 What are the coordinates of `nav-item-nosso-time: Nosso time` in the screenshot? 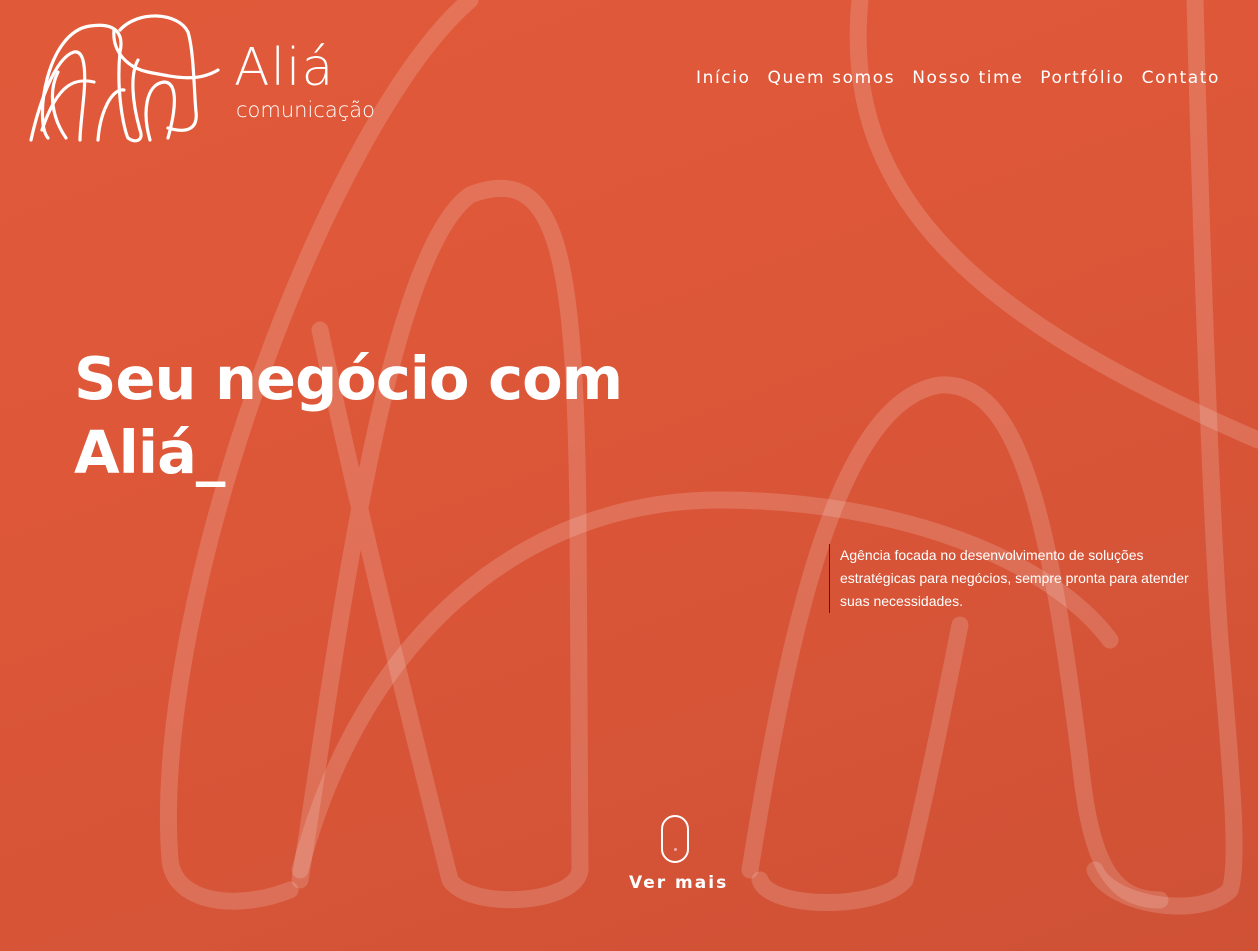 It's located at (967, 78).